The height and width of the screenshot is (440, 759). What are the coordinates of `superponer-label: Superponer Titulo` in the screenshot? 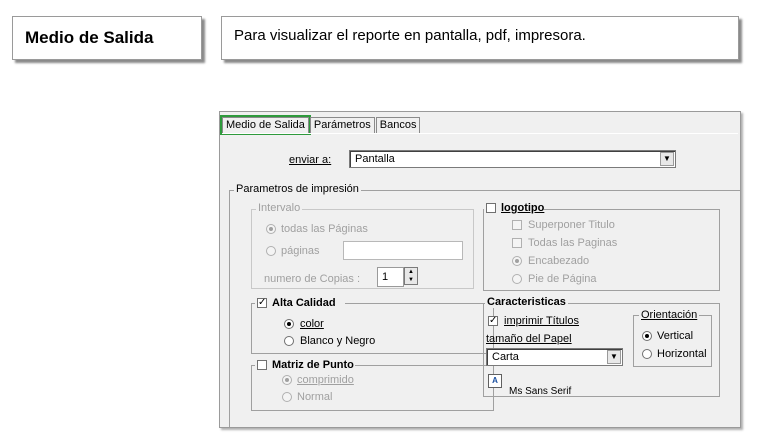 It's located at (571, 225).